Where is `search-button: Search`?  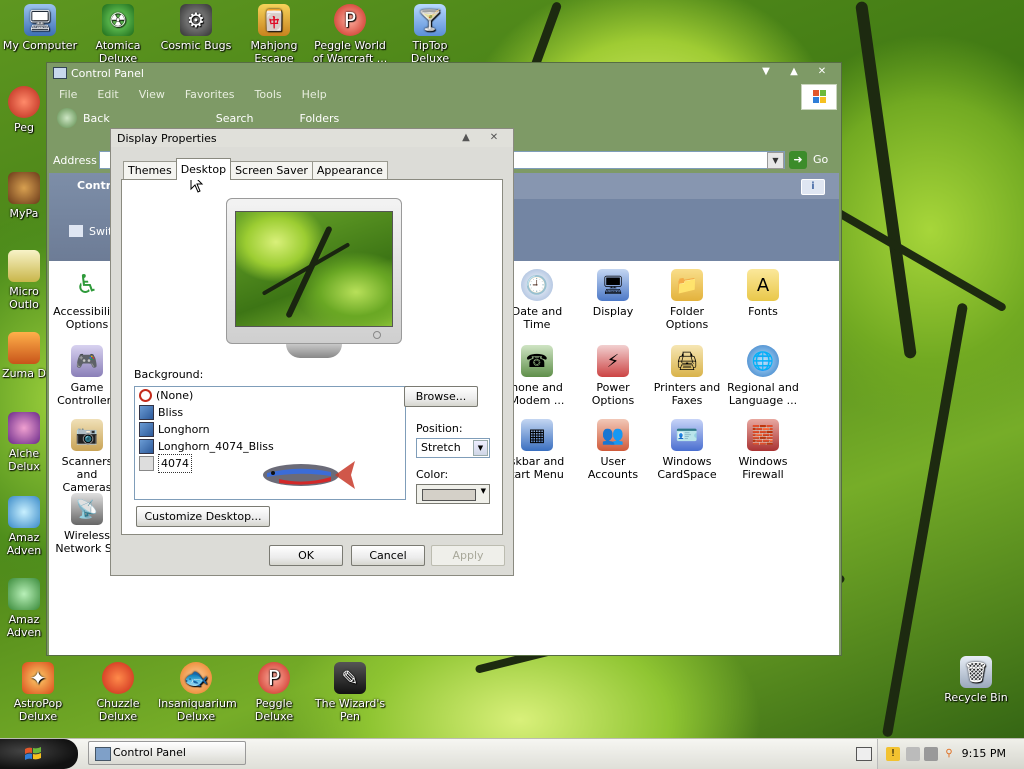
search-button: Search is located at coordinates (235, 118).